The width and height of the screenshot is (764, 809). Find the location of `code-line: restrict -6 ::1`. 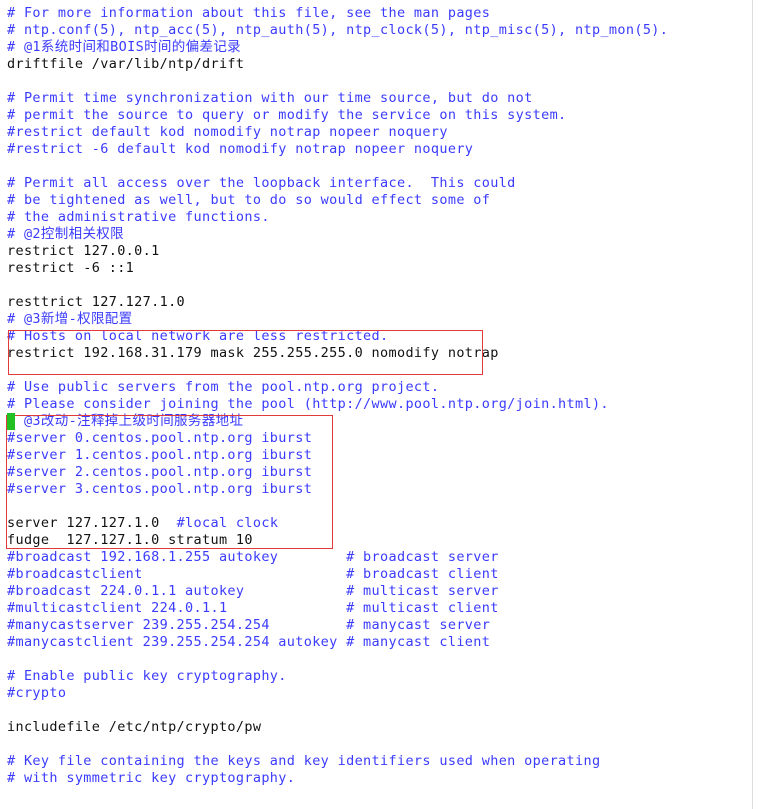

code-line: restrict -6 ::1 is located at coordinates (71, 268).